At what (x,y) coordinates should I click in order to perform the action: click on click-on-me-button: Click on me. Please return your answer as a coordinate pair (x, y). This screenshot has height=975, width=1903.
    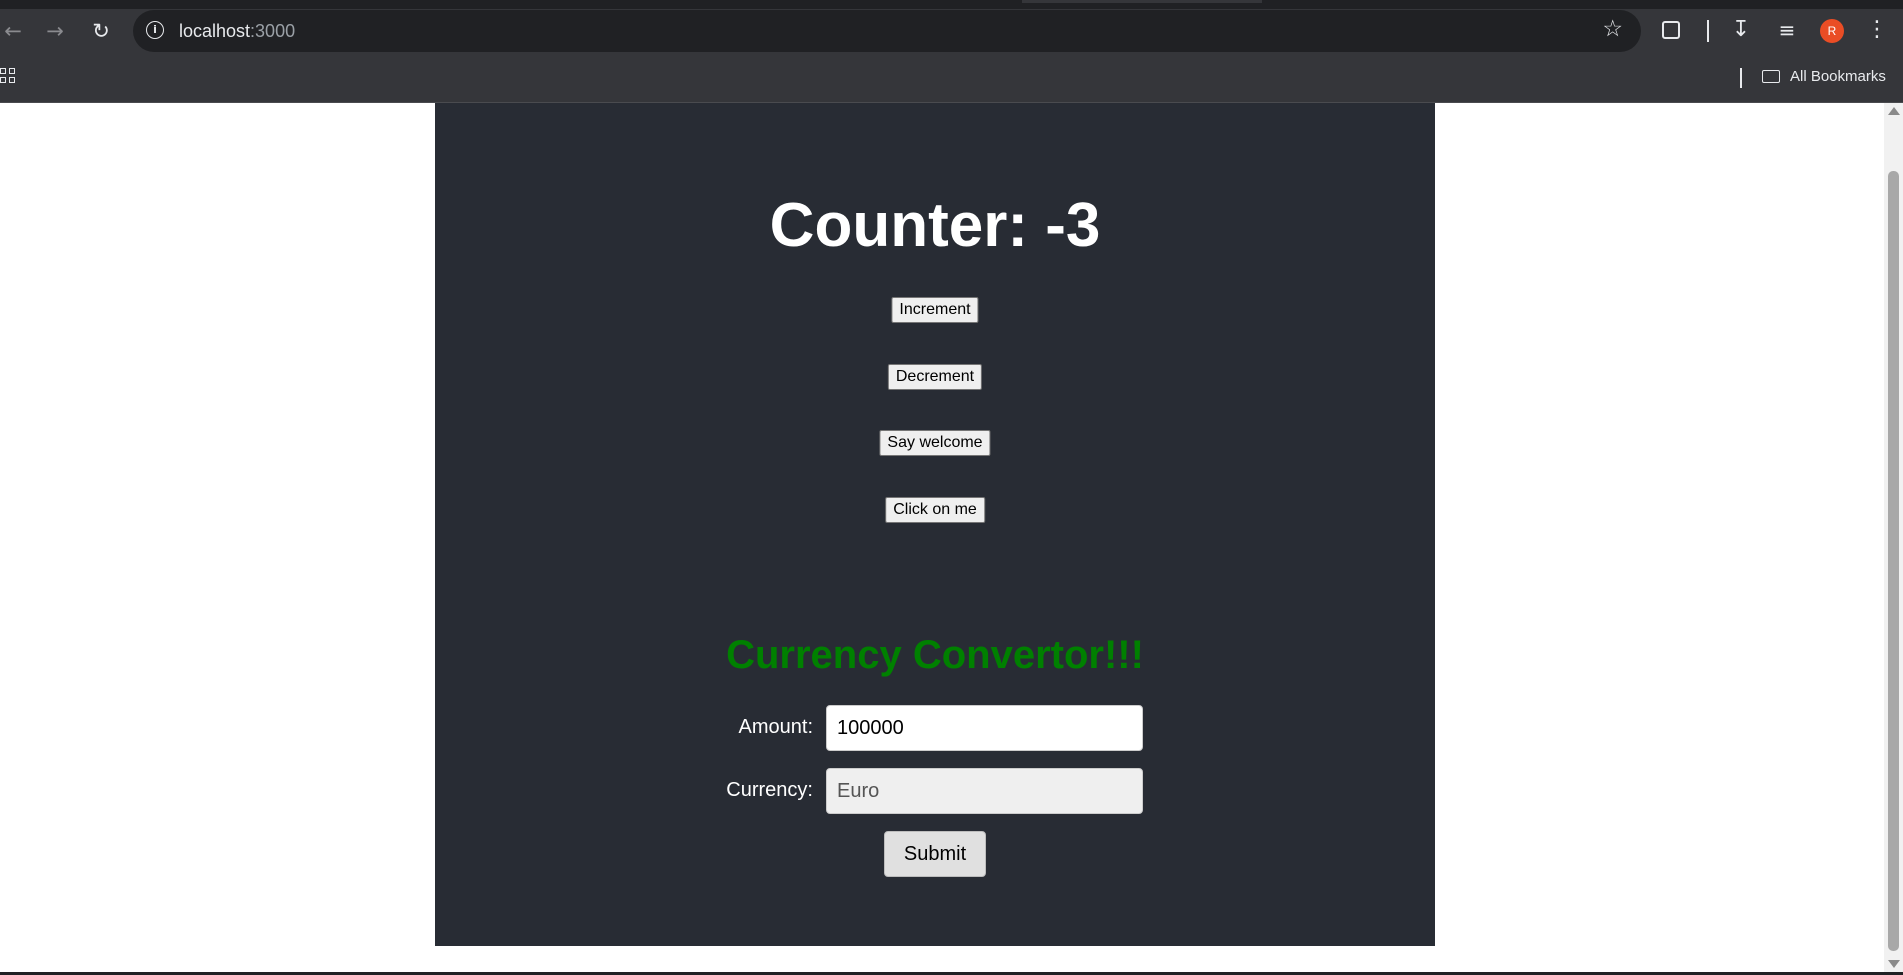
    Looking at the image, I should click on (935, 510).